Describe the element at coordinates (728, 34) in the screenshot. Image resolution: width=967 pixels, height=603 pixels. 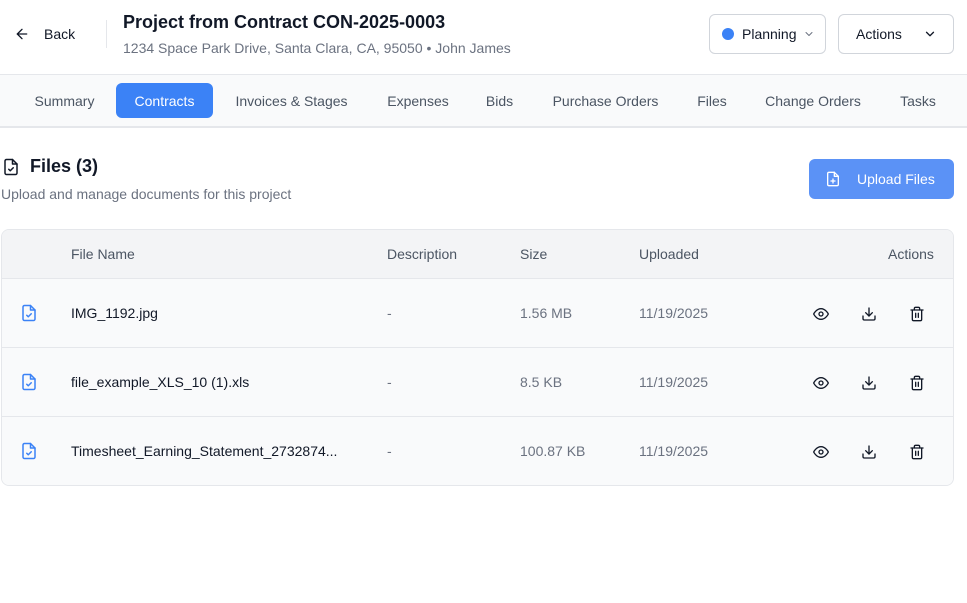
I see `status-dot` at that location.